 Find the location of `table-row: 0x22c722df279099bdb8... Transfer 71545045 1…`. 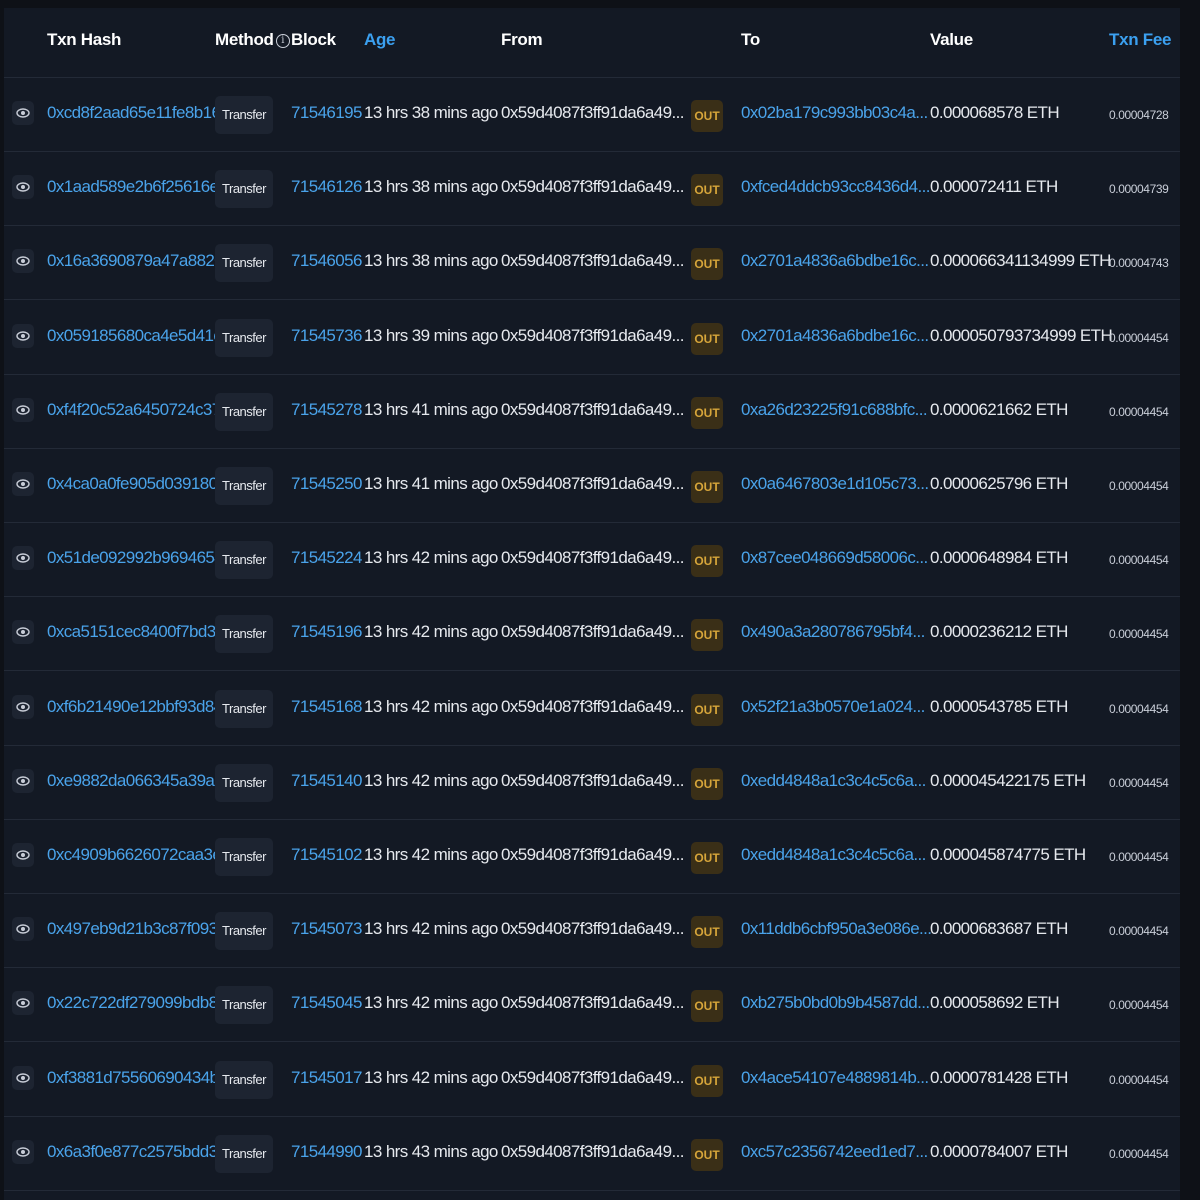

table-row: 0x22c722df279099bdb8... Transfer 71545045 1… is located at coordinates (592, 1005).